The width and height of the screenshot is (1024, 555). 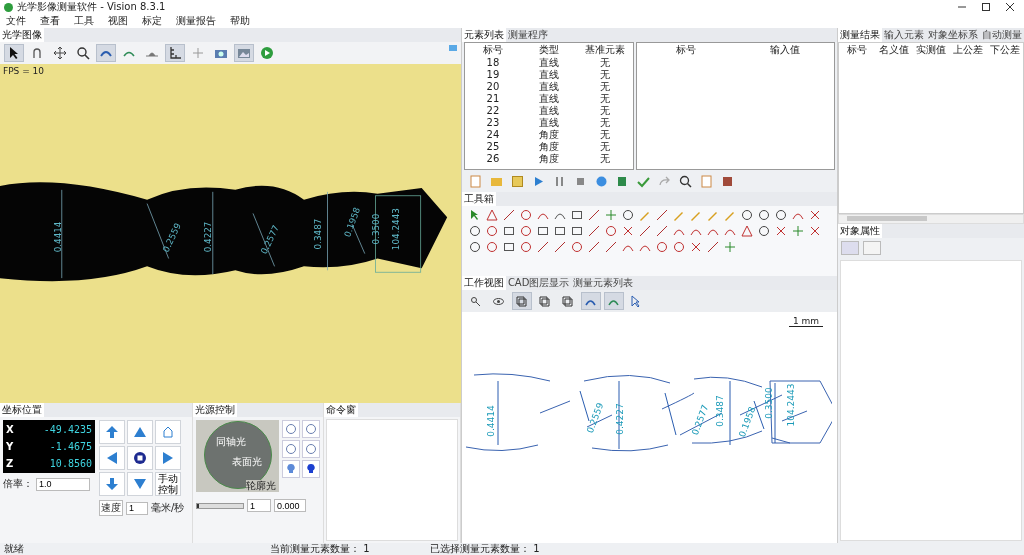 I want to click on menu-item: 标定, so click(x=152, y=21).